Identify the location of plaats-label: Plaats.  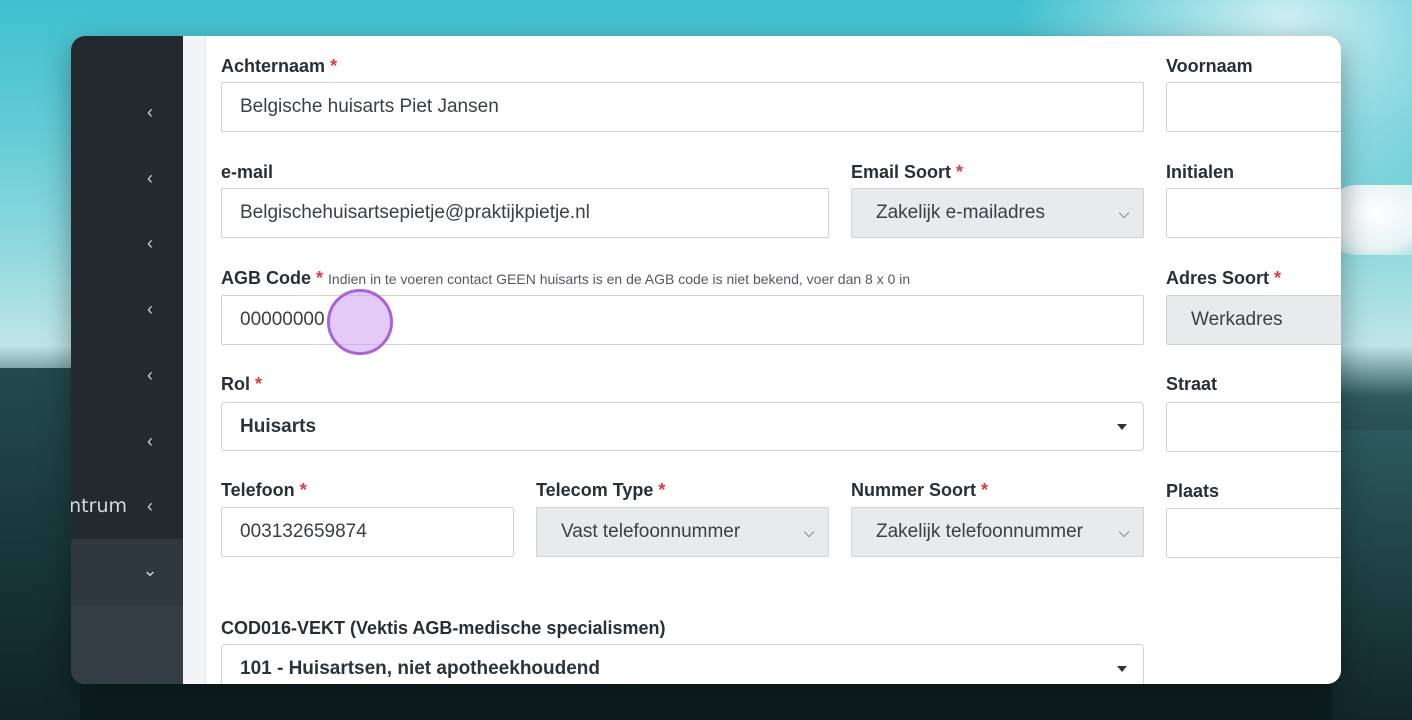
(1193, 491).